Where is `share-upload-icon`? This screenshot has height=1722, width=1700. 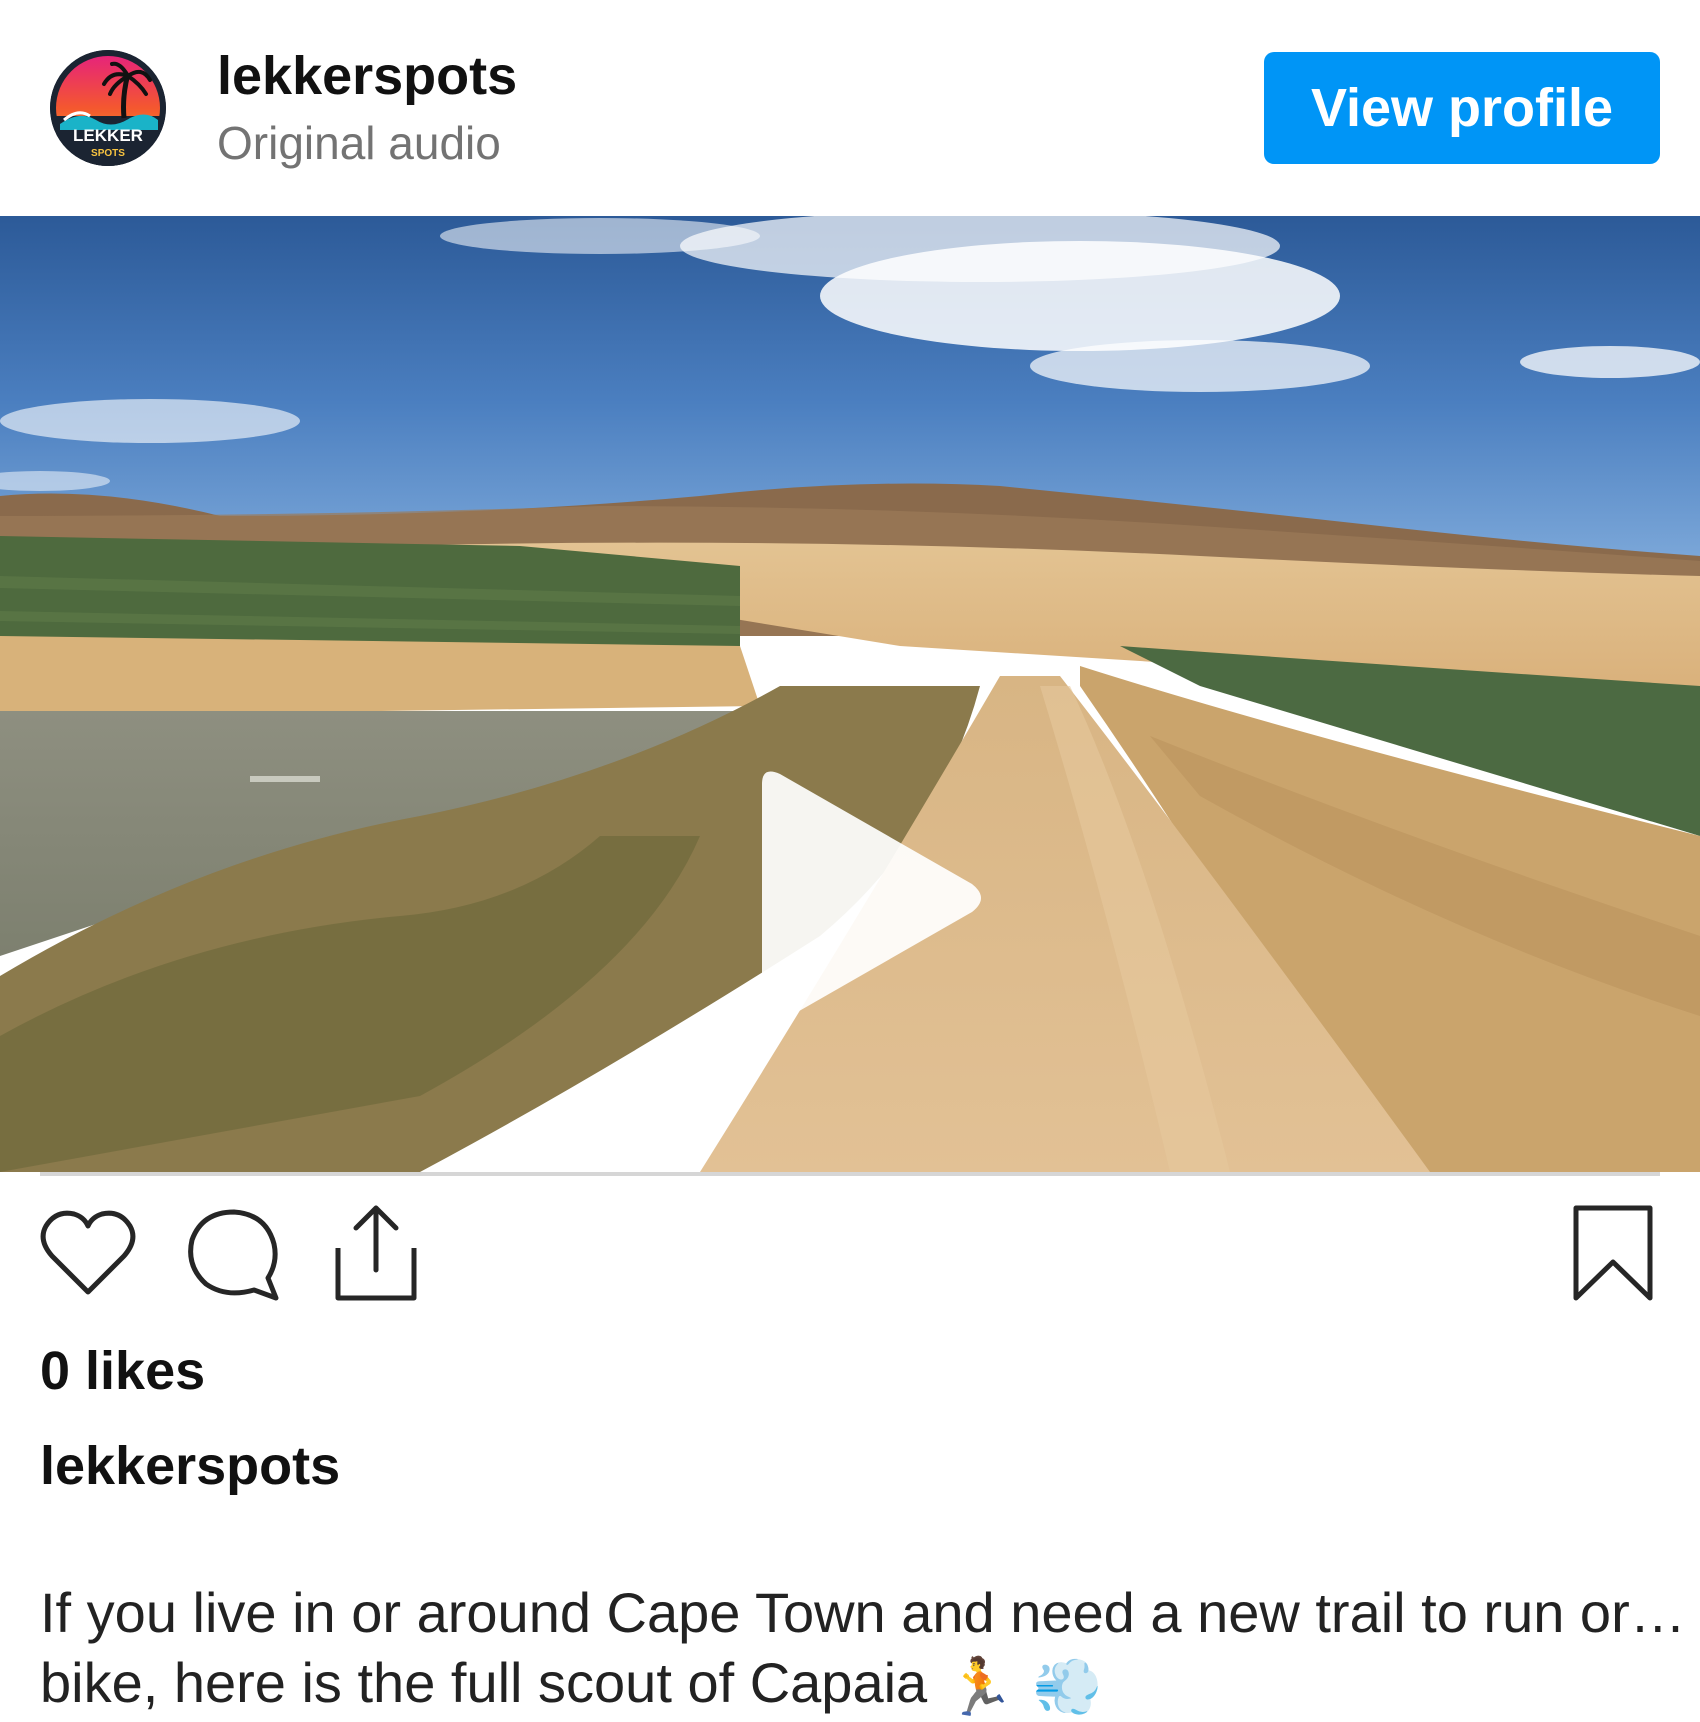 share-upload-icon is located at coordinates (376, 1253).